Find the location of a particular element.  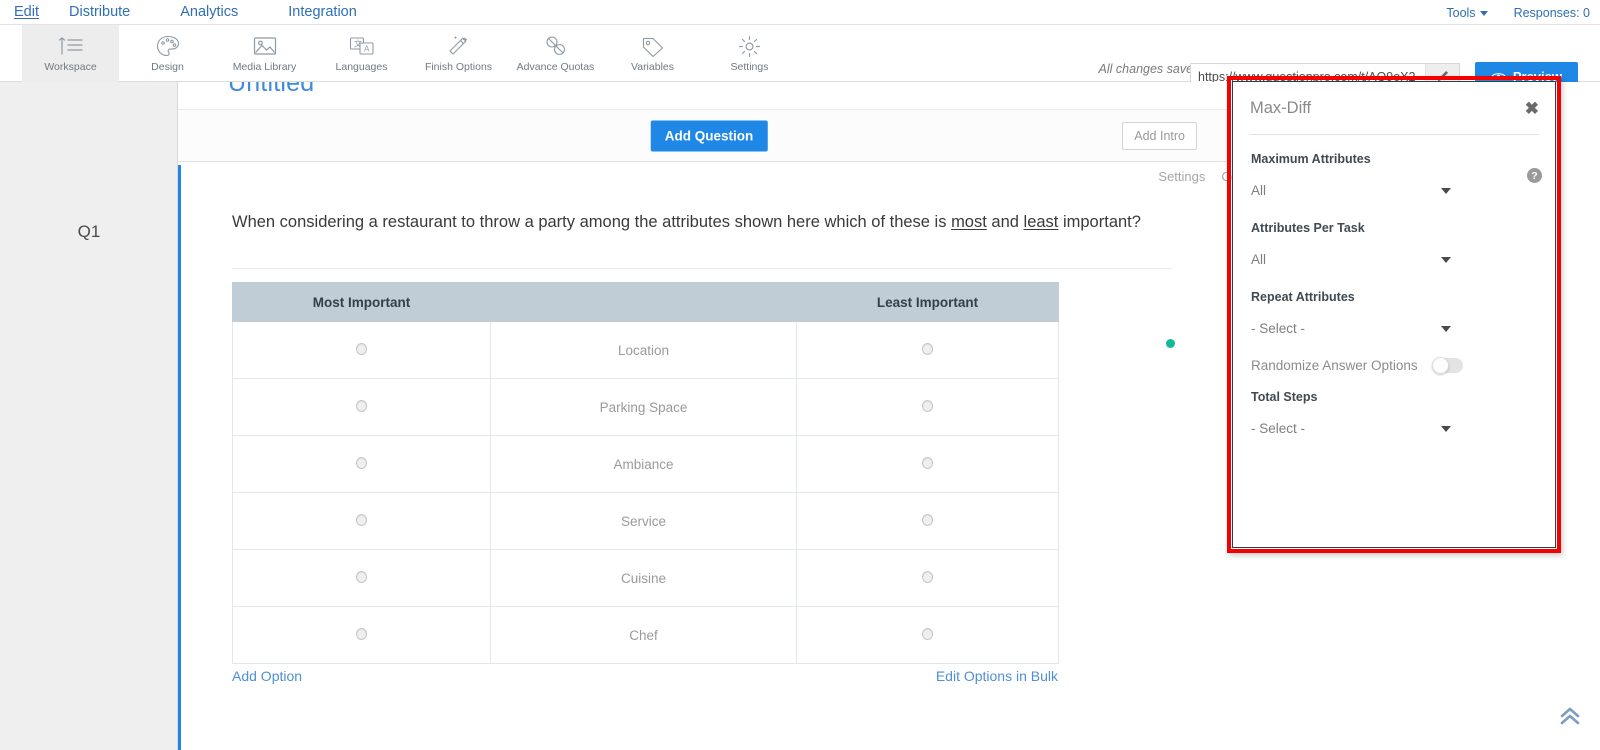

column-header-most-important: Most Important is located at coordinates (361, 302).